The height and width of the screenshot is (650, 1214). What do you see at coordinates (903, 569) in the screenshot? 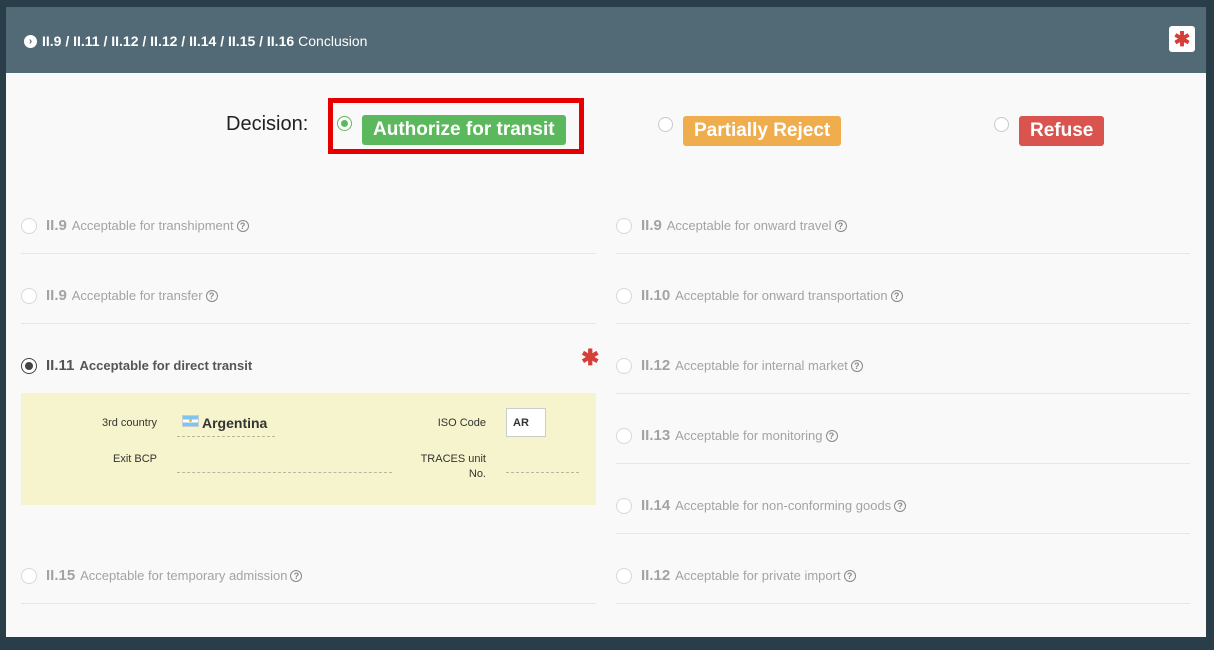
I see `option-row: II.12 Acceptable for private import?` at bounding box center [903, 569].